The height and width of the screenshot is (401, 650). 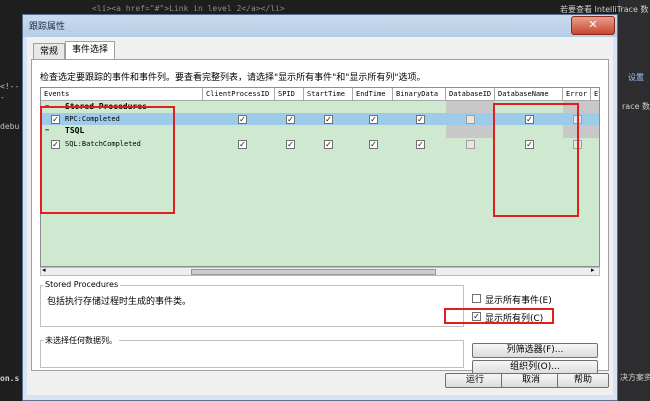 What do you see at coordinates (536, 160) in the screenshot?
I see `highlight-databasename-column` at bounding box center [536, 160].